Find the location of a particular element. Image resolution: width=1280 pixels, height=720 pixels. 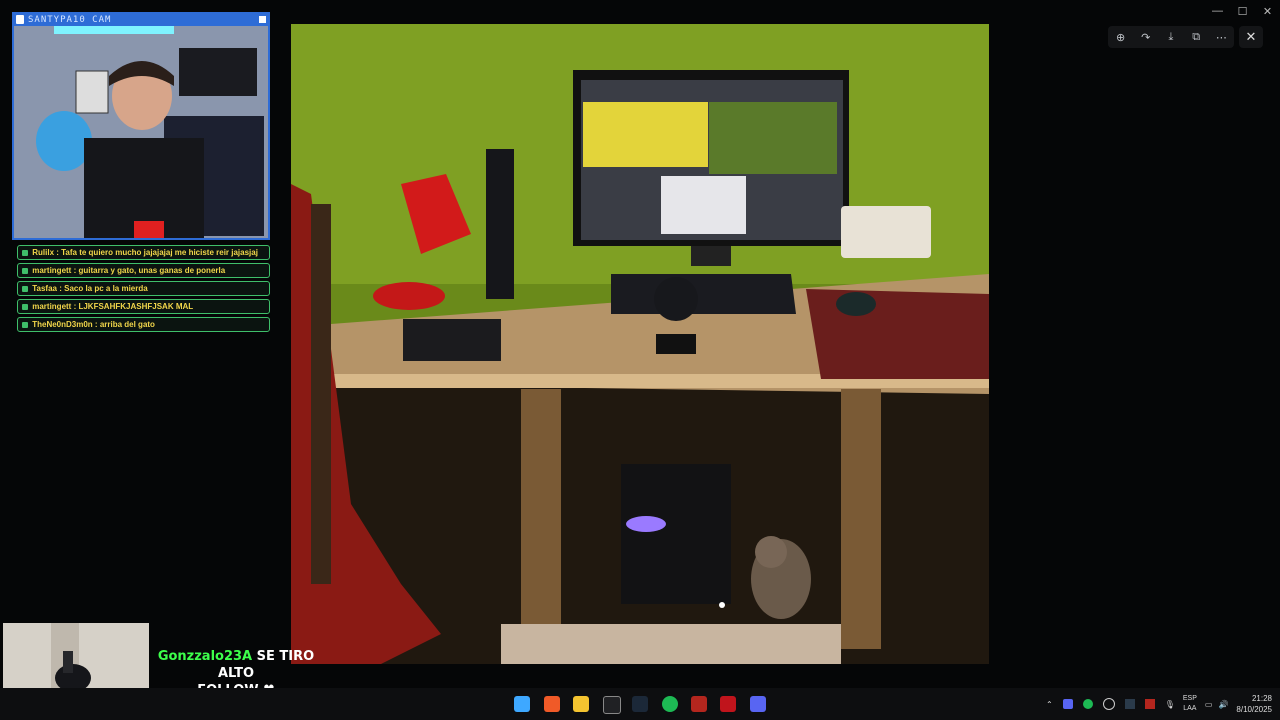

open-external-icon: ⧉ is located at coordinates (1196, 37).